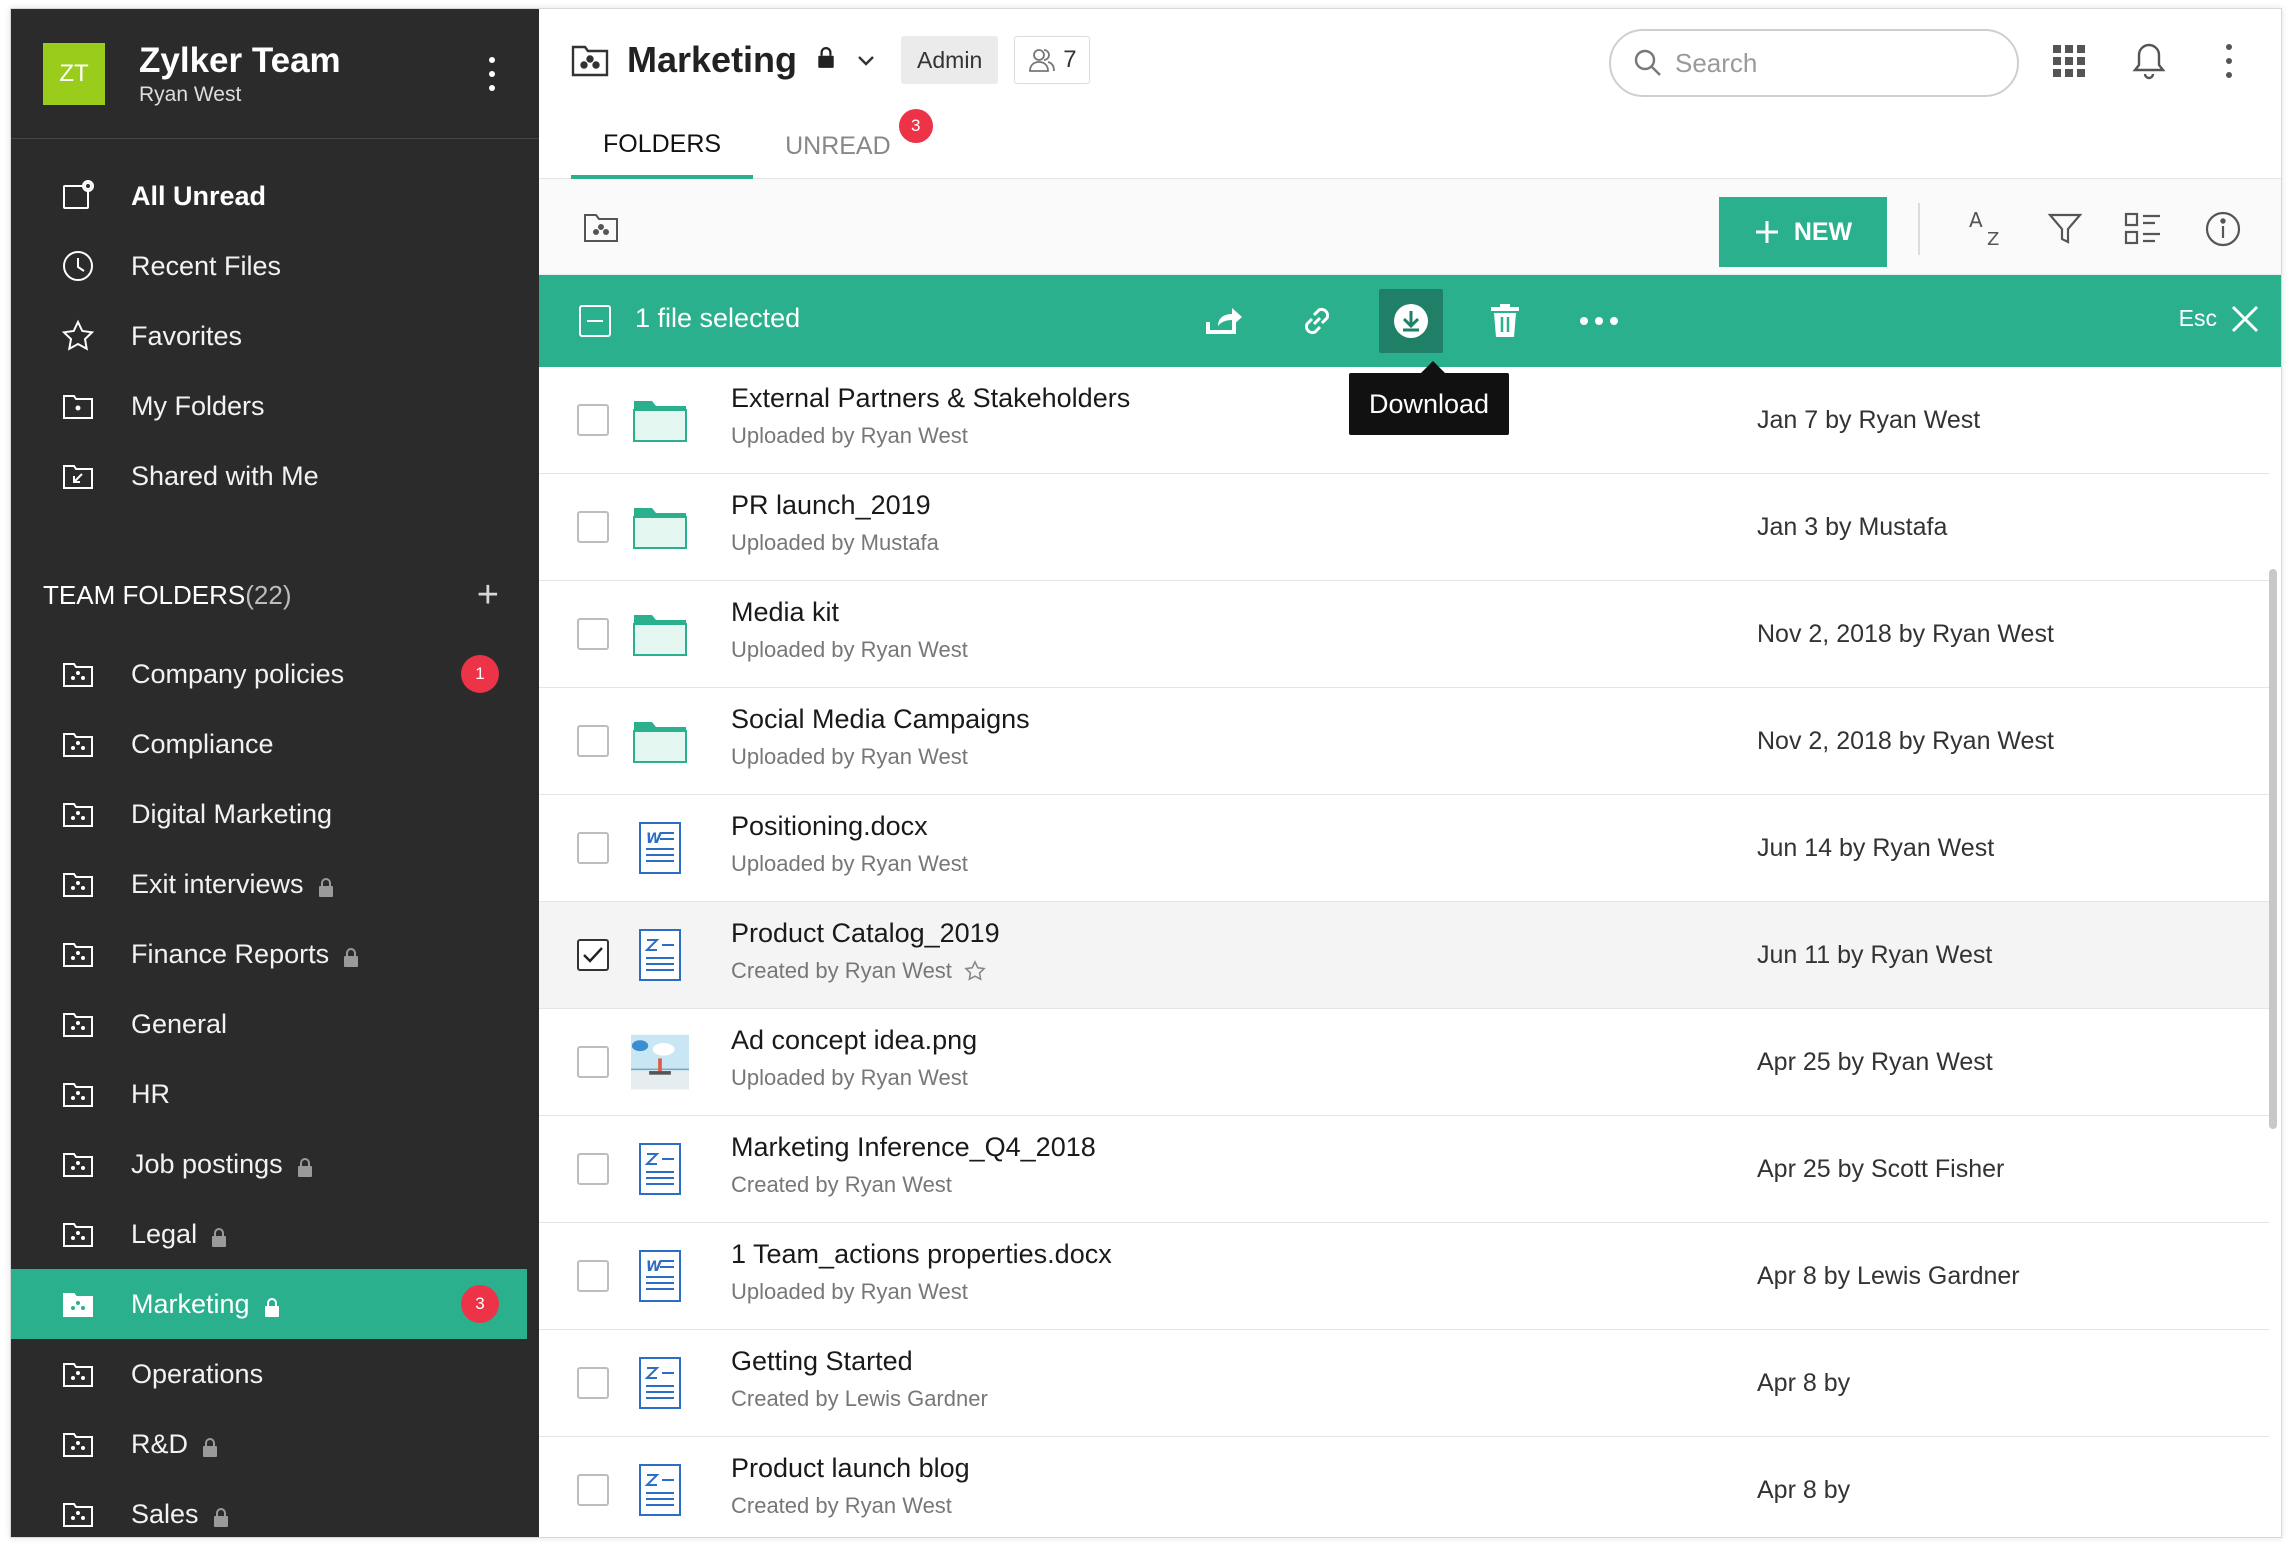 This screenshot has width=2292, height=1546. I want to click on svg-text: W, so click(654, 1267).